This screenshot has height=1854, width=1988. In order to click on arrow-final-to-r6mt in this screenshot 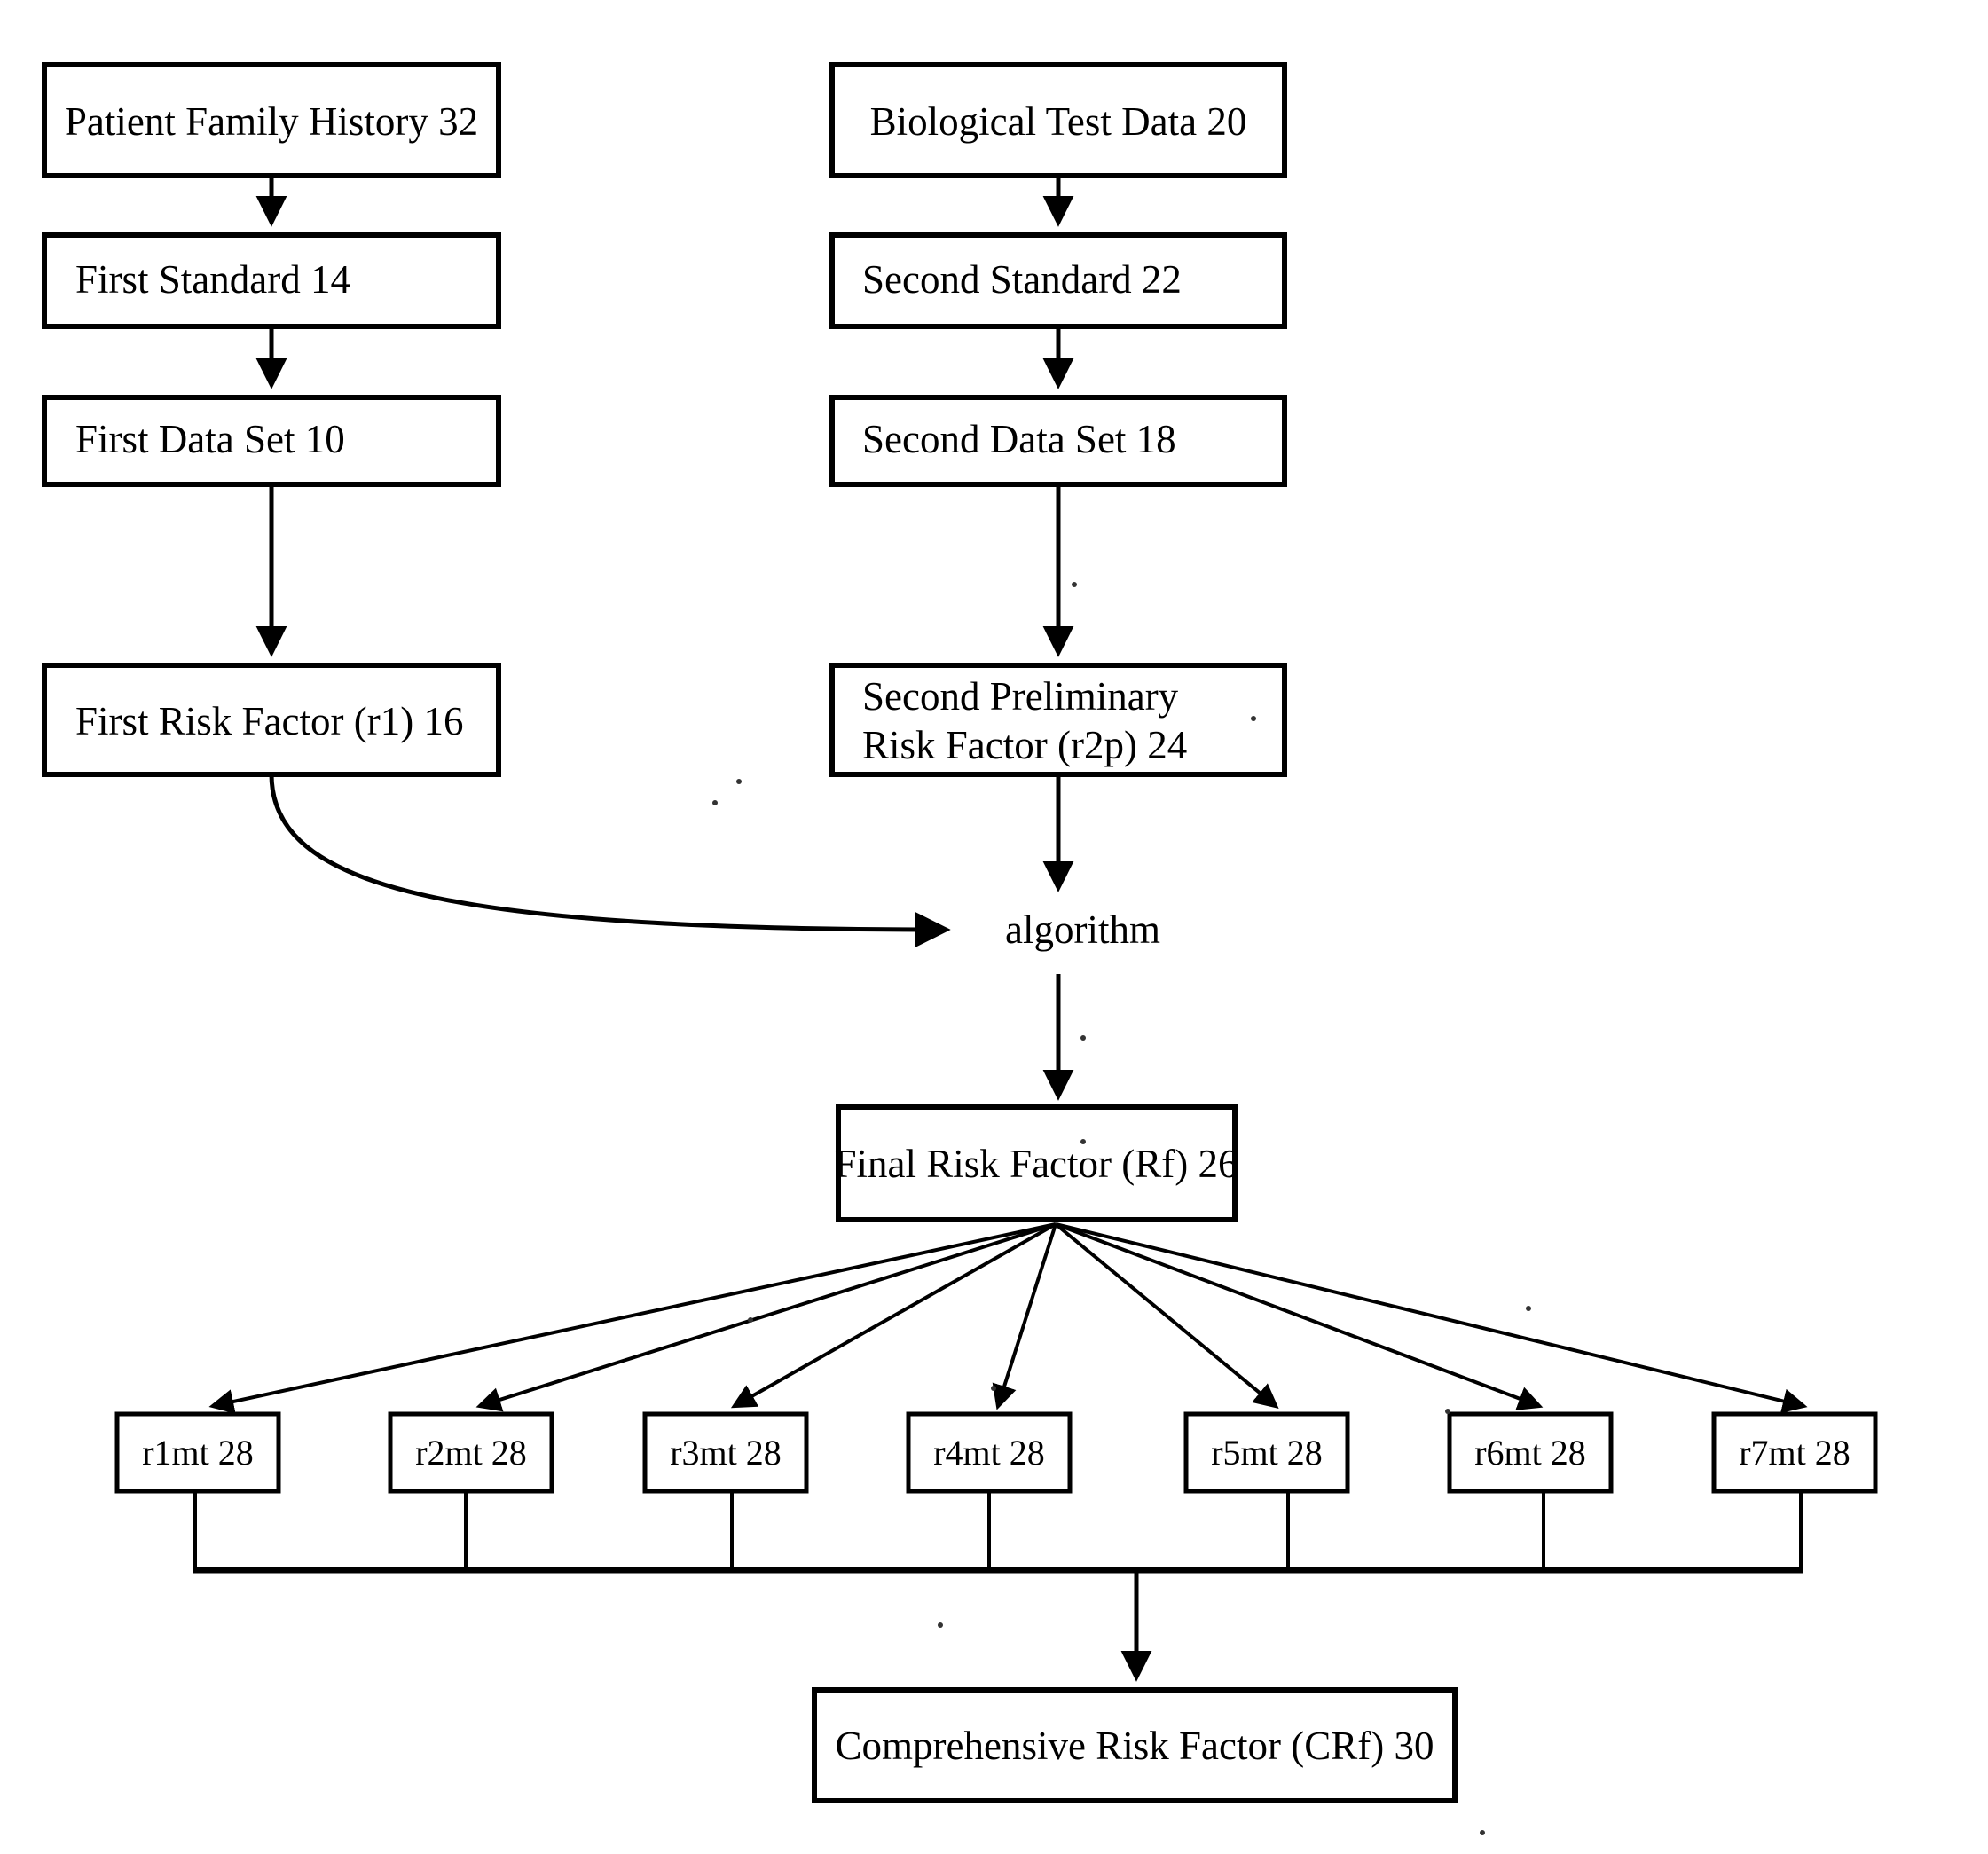, I will do `click(1299, 1316)`.